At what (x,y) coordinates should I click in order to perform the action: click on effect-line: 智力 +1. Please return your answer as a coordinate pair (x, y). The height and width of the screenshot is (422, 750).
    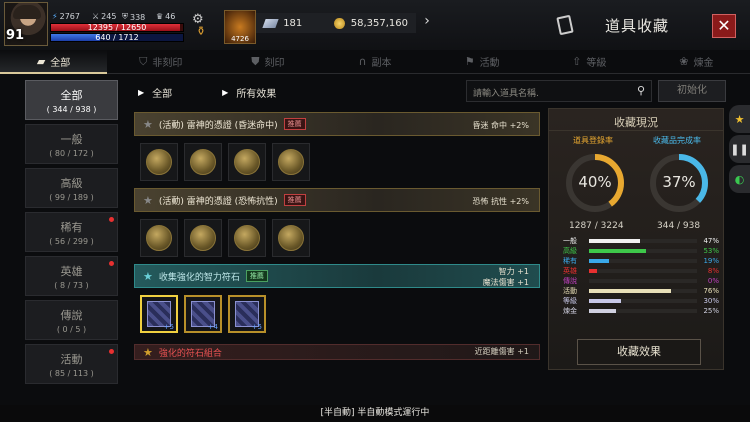
    Looking at the image, I should click on (513, 271).